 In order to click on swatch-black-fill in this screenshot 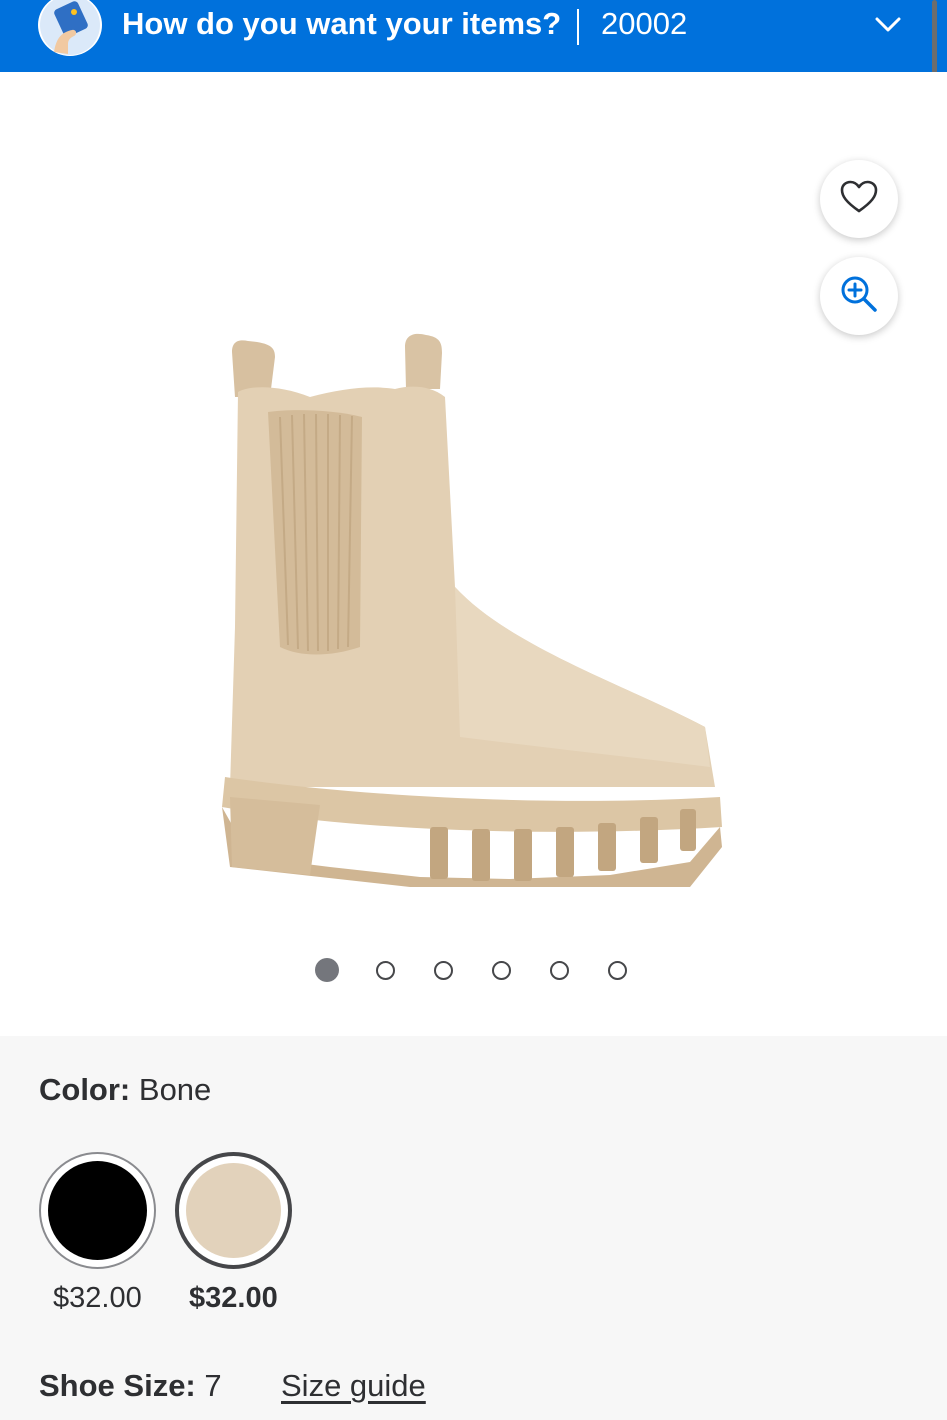, I will do `click(97, 1210)`.